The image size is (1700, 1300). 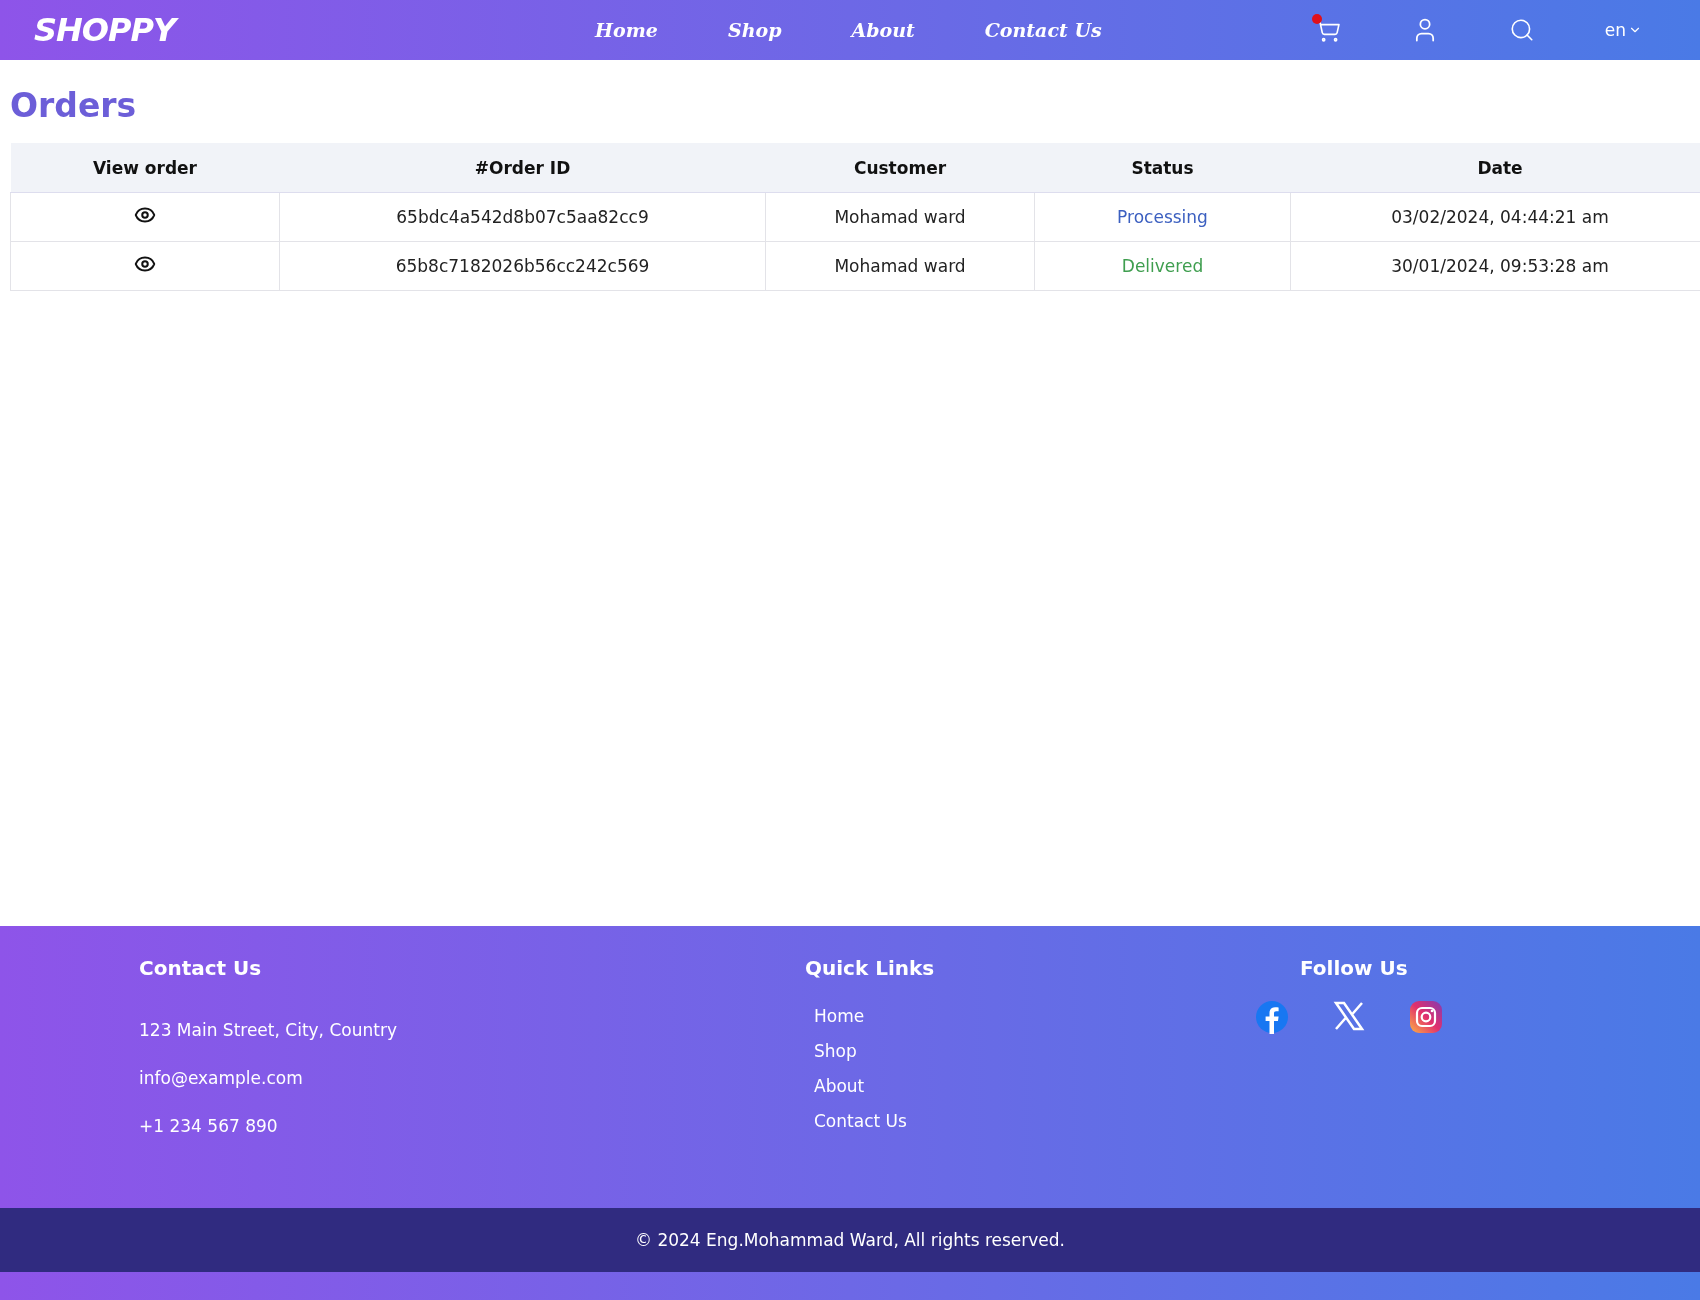 I want to click on column-header: Date, so click(x=1495, y=168).